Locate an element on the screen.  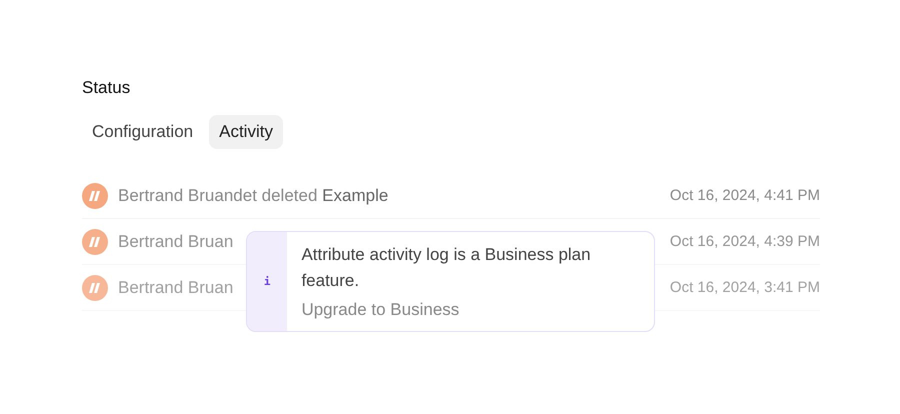
activity-text: Bertrand Bruandet deleted Example is located at coordinates (253, 196).